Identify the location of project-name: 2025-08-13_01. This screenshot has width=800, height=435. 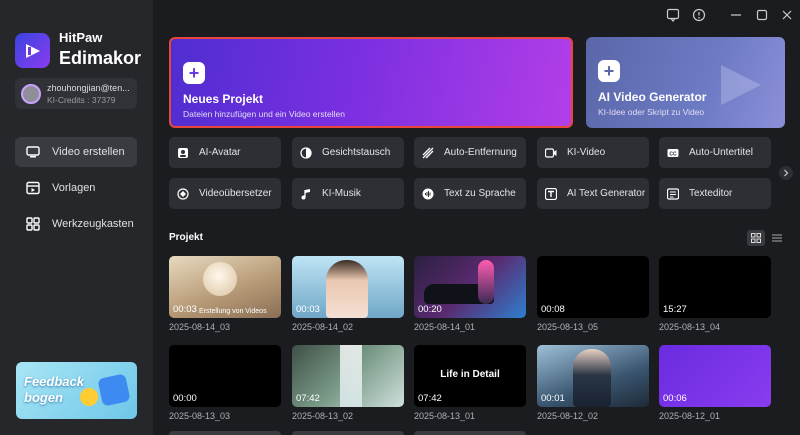
(445, 416).